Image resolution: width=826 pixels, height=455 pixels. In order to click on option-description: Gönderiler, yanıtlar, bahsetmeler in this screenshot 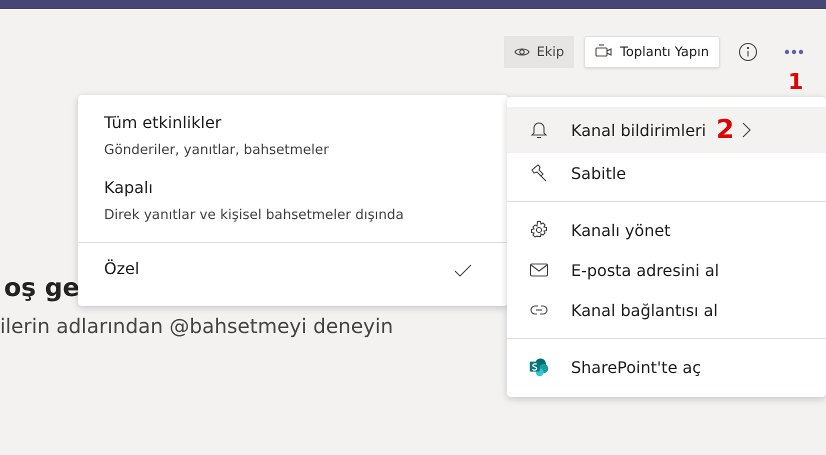, I will do `click(217, 150)`.